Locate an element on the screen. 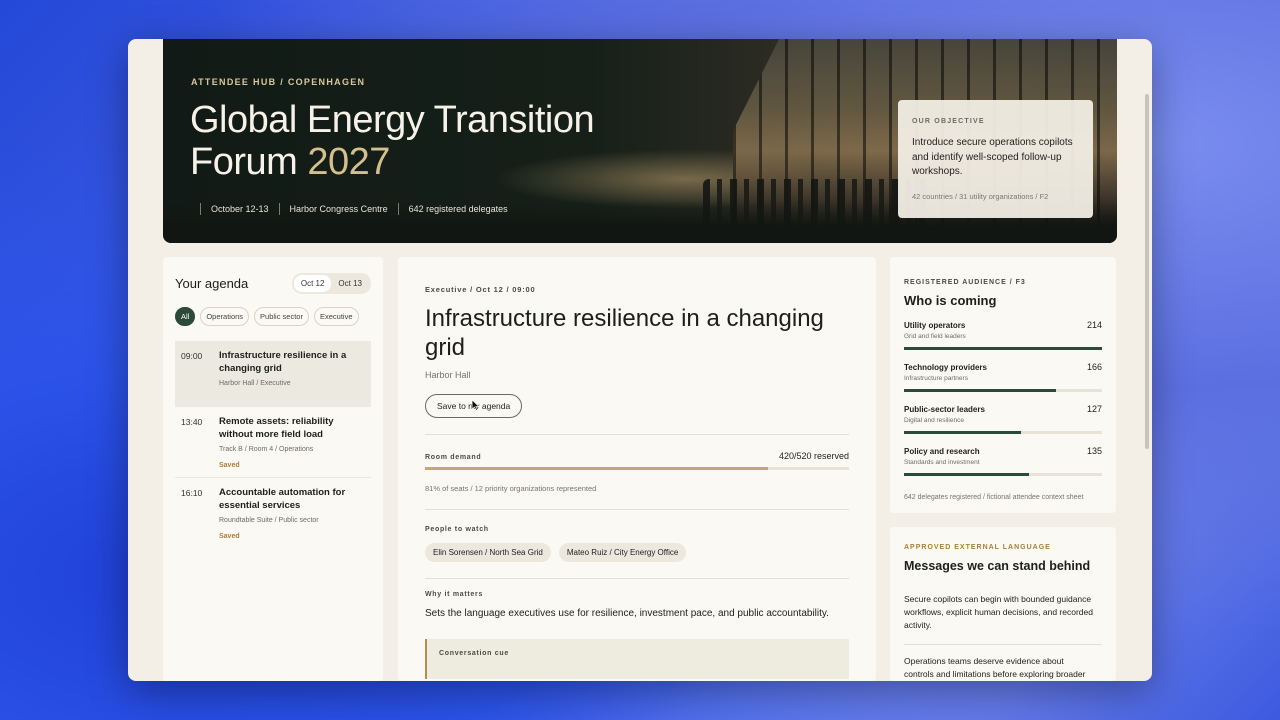 This screenshot has height=720, width=1280. messages-label: APPROVED EXTERNAL LANGUAGE is located at coordinates (977, 547).